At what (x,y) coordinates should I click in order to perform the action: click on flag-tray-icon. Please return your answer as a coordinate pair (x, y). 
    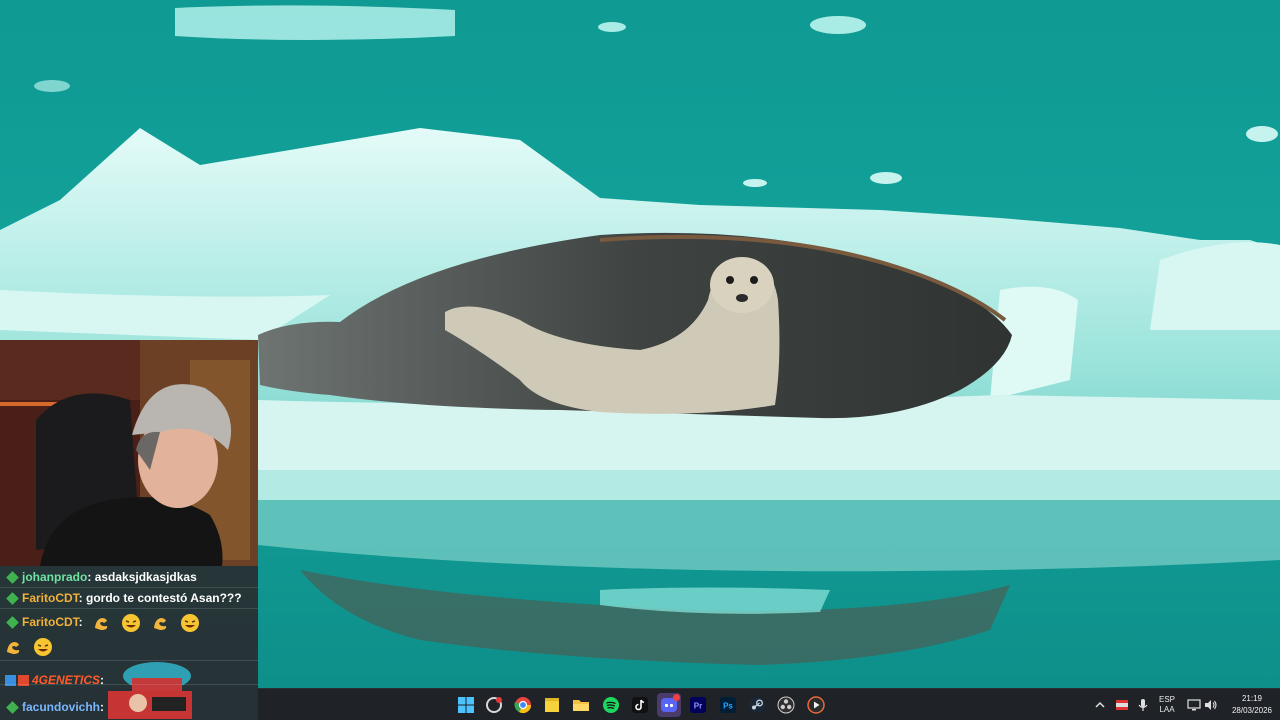
    Looking at the image, I should click on (1122, 705).